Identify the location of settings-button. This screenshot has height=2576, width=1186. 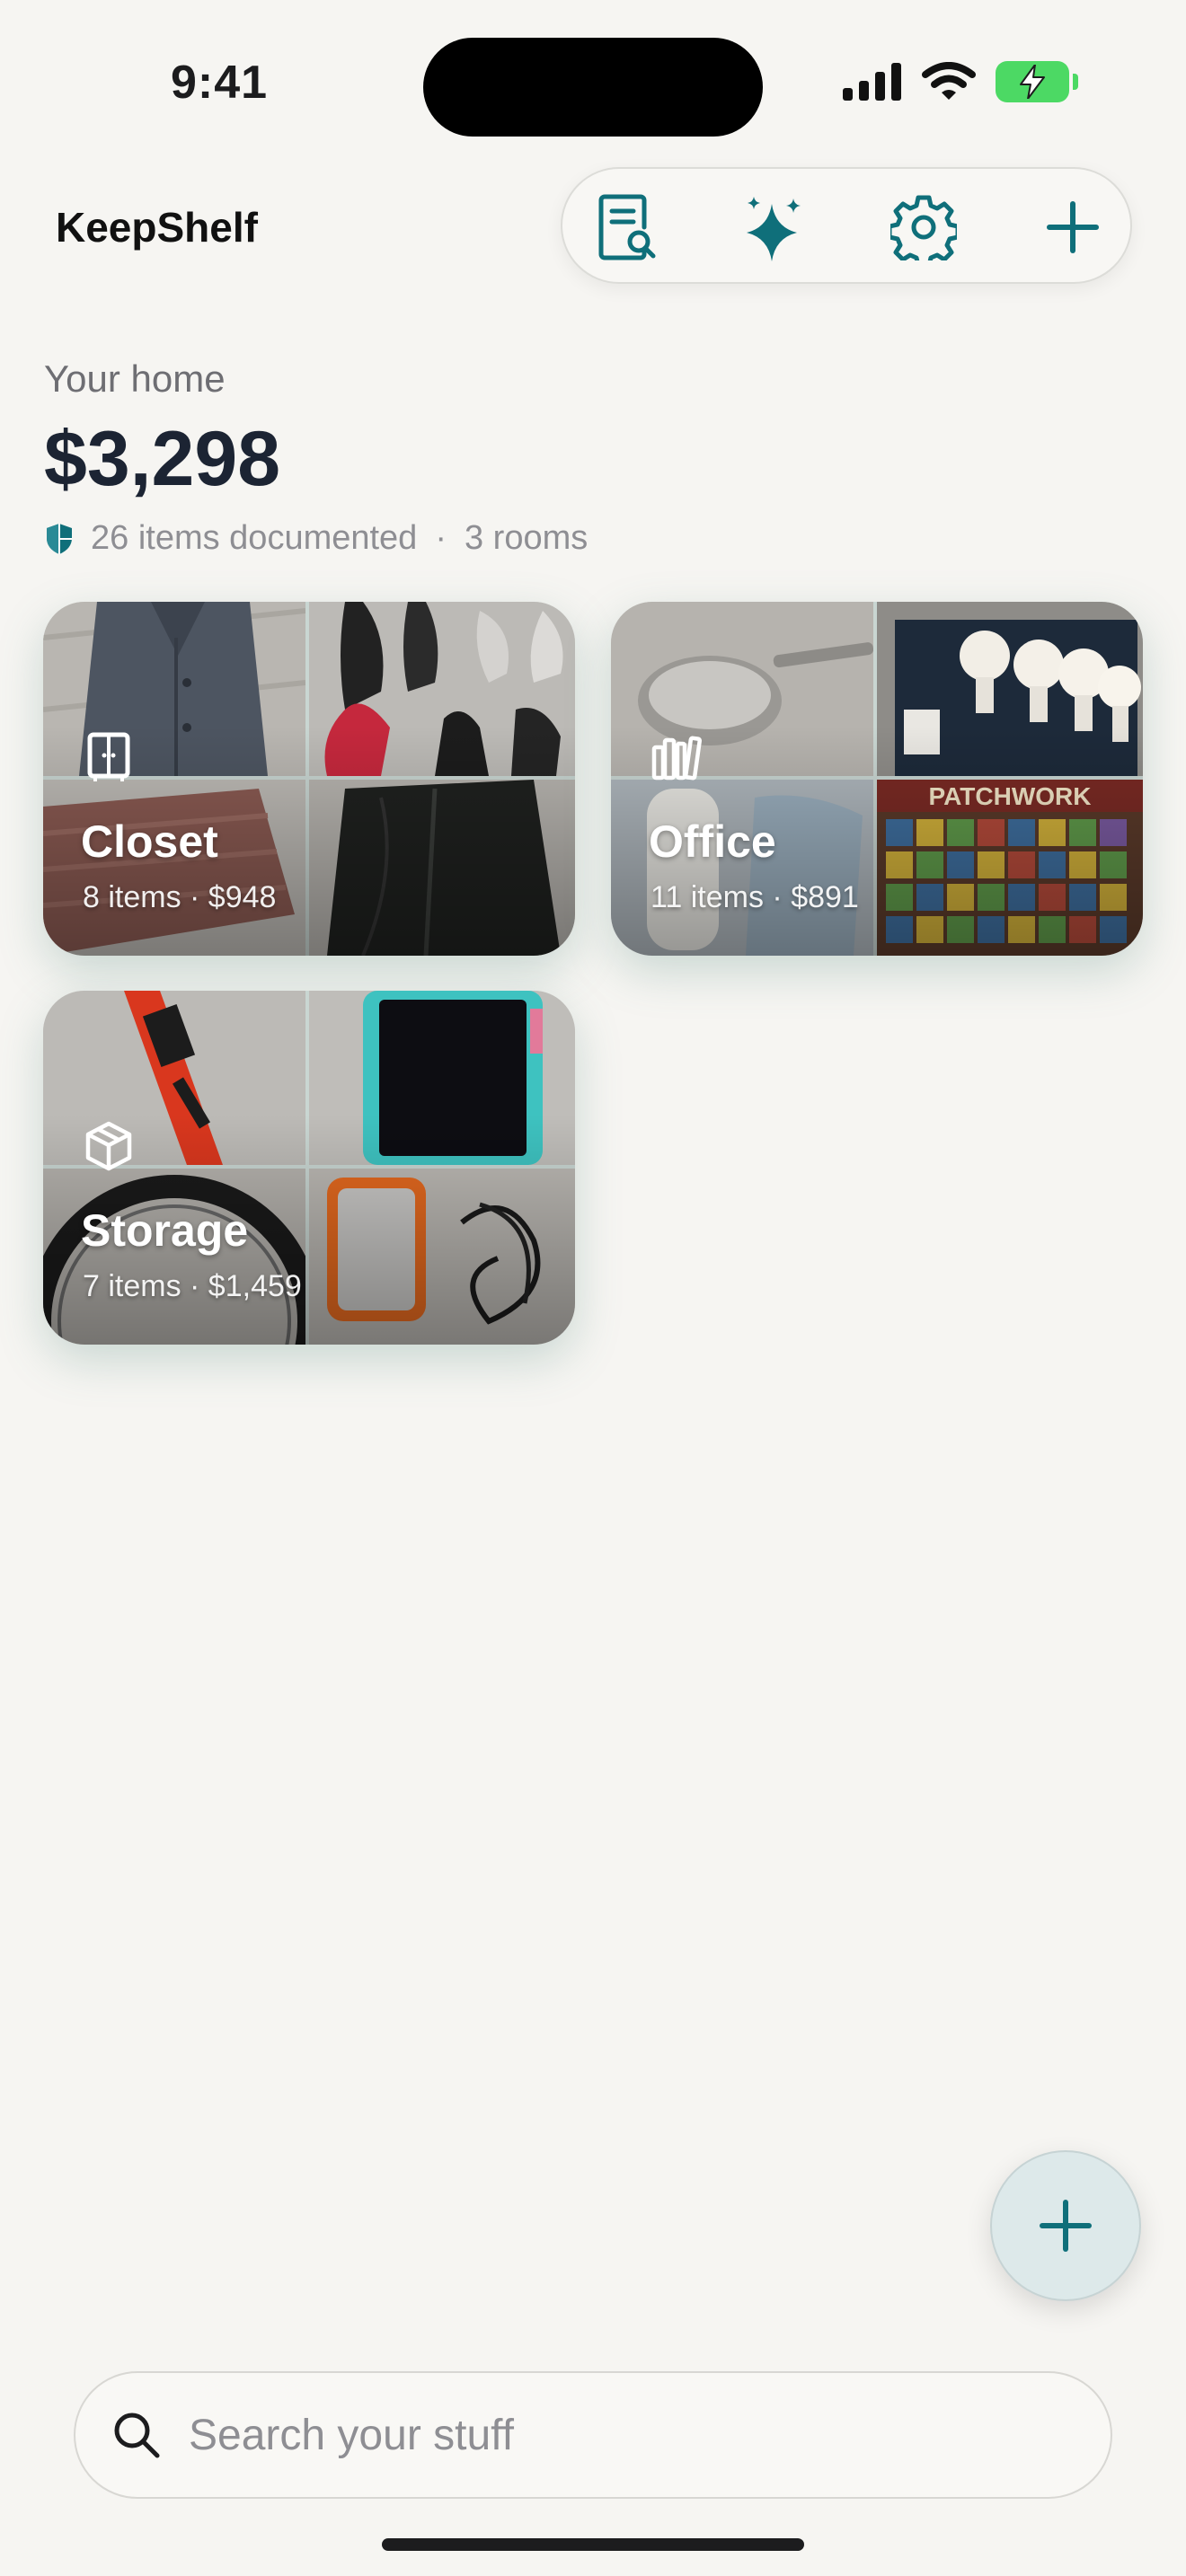
(924, 227).